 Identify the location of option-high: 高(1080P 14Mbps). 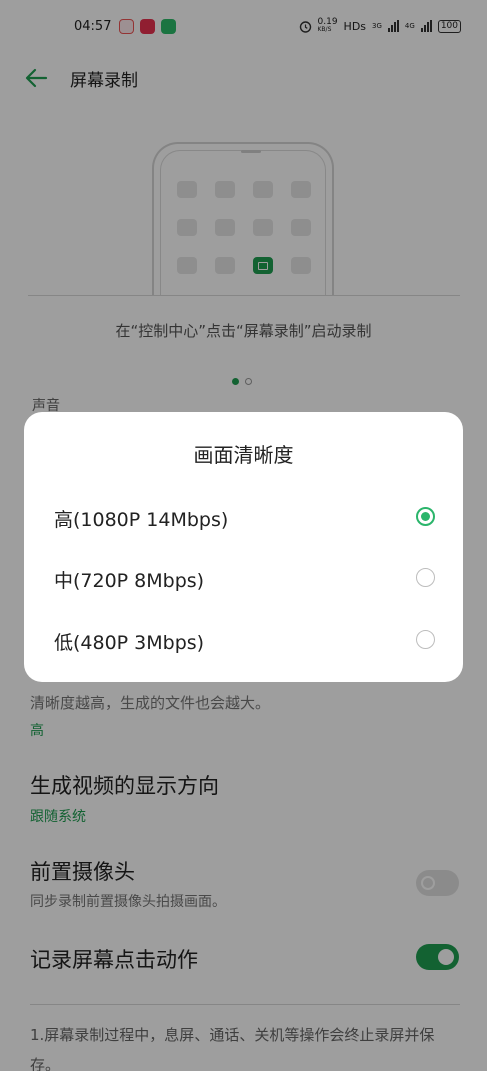
(243, 517).